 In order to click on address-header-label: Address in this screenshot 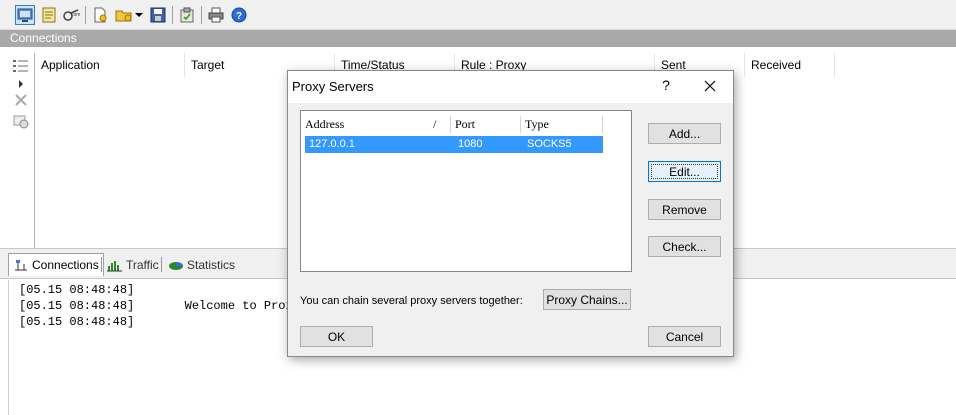, I will do `click(325, 124)`.